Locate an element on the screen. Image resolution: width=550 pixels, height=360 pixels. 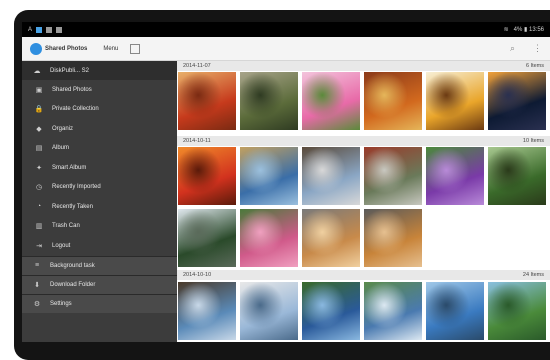
folder-icon: ◆ is located at coordinates (39, 129).